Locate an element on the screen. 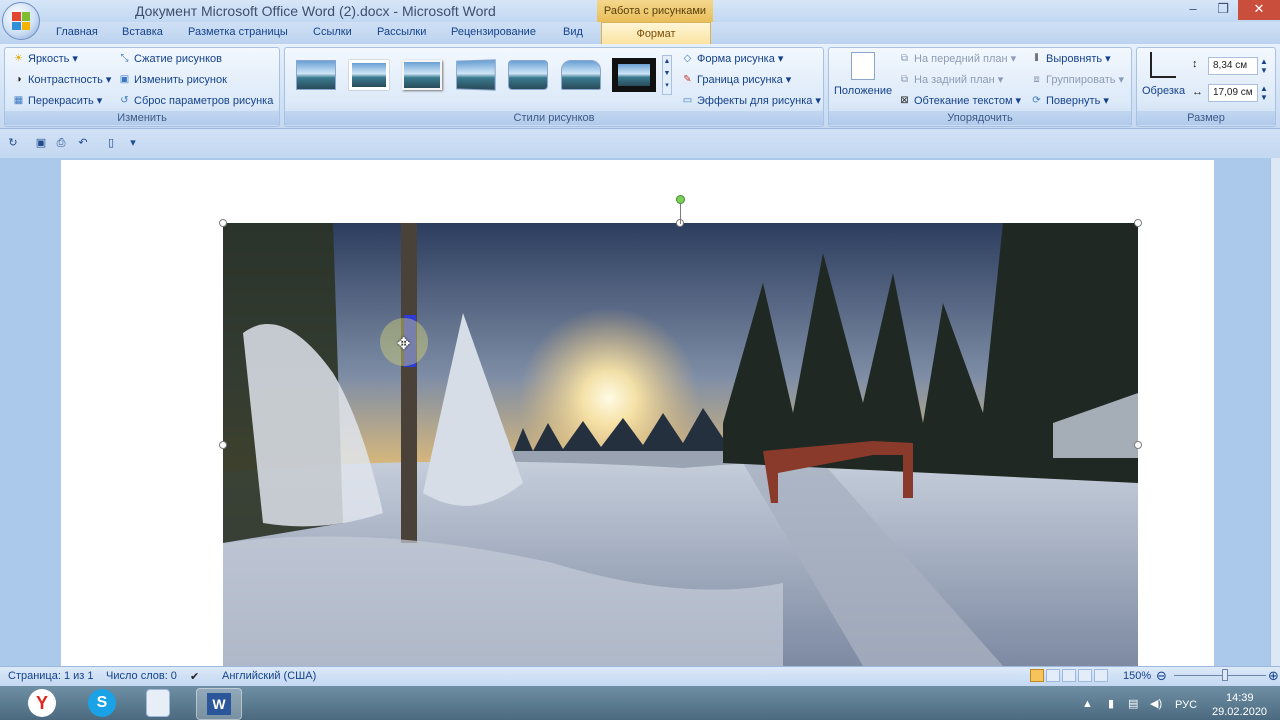  save-icon: ▣ is located at coordinates (41, 143).